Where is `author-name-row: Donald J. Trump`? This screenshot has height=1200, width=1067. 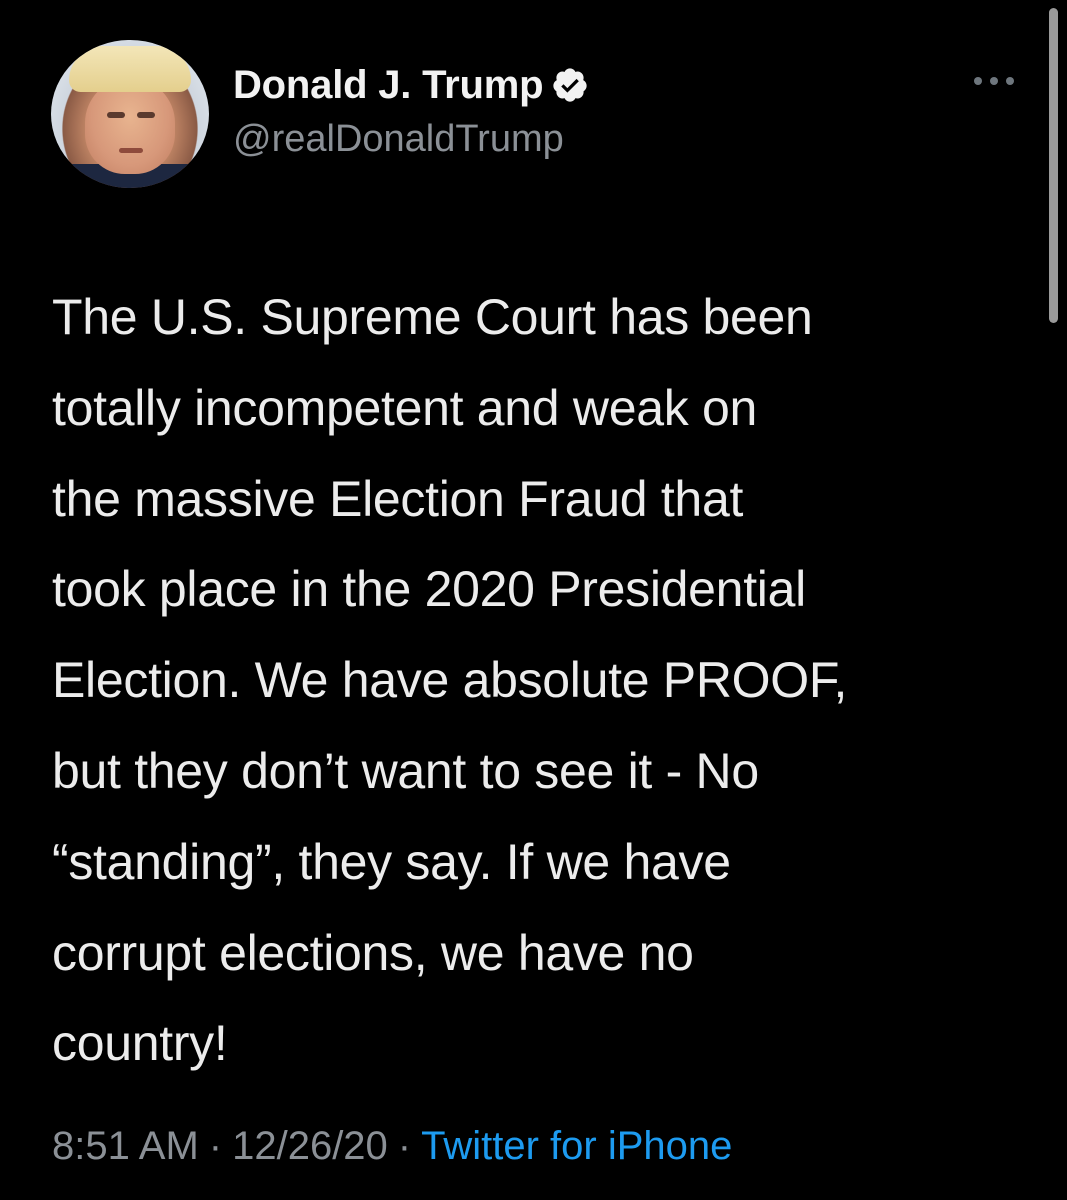
author-name-row: Donald J. Trump is located at coordinates (411, 85).